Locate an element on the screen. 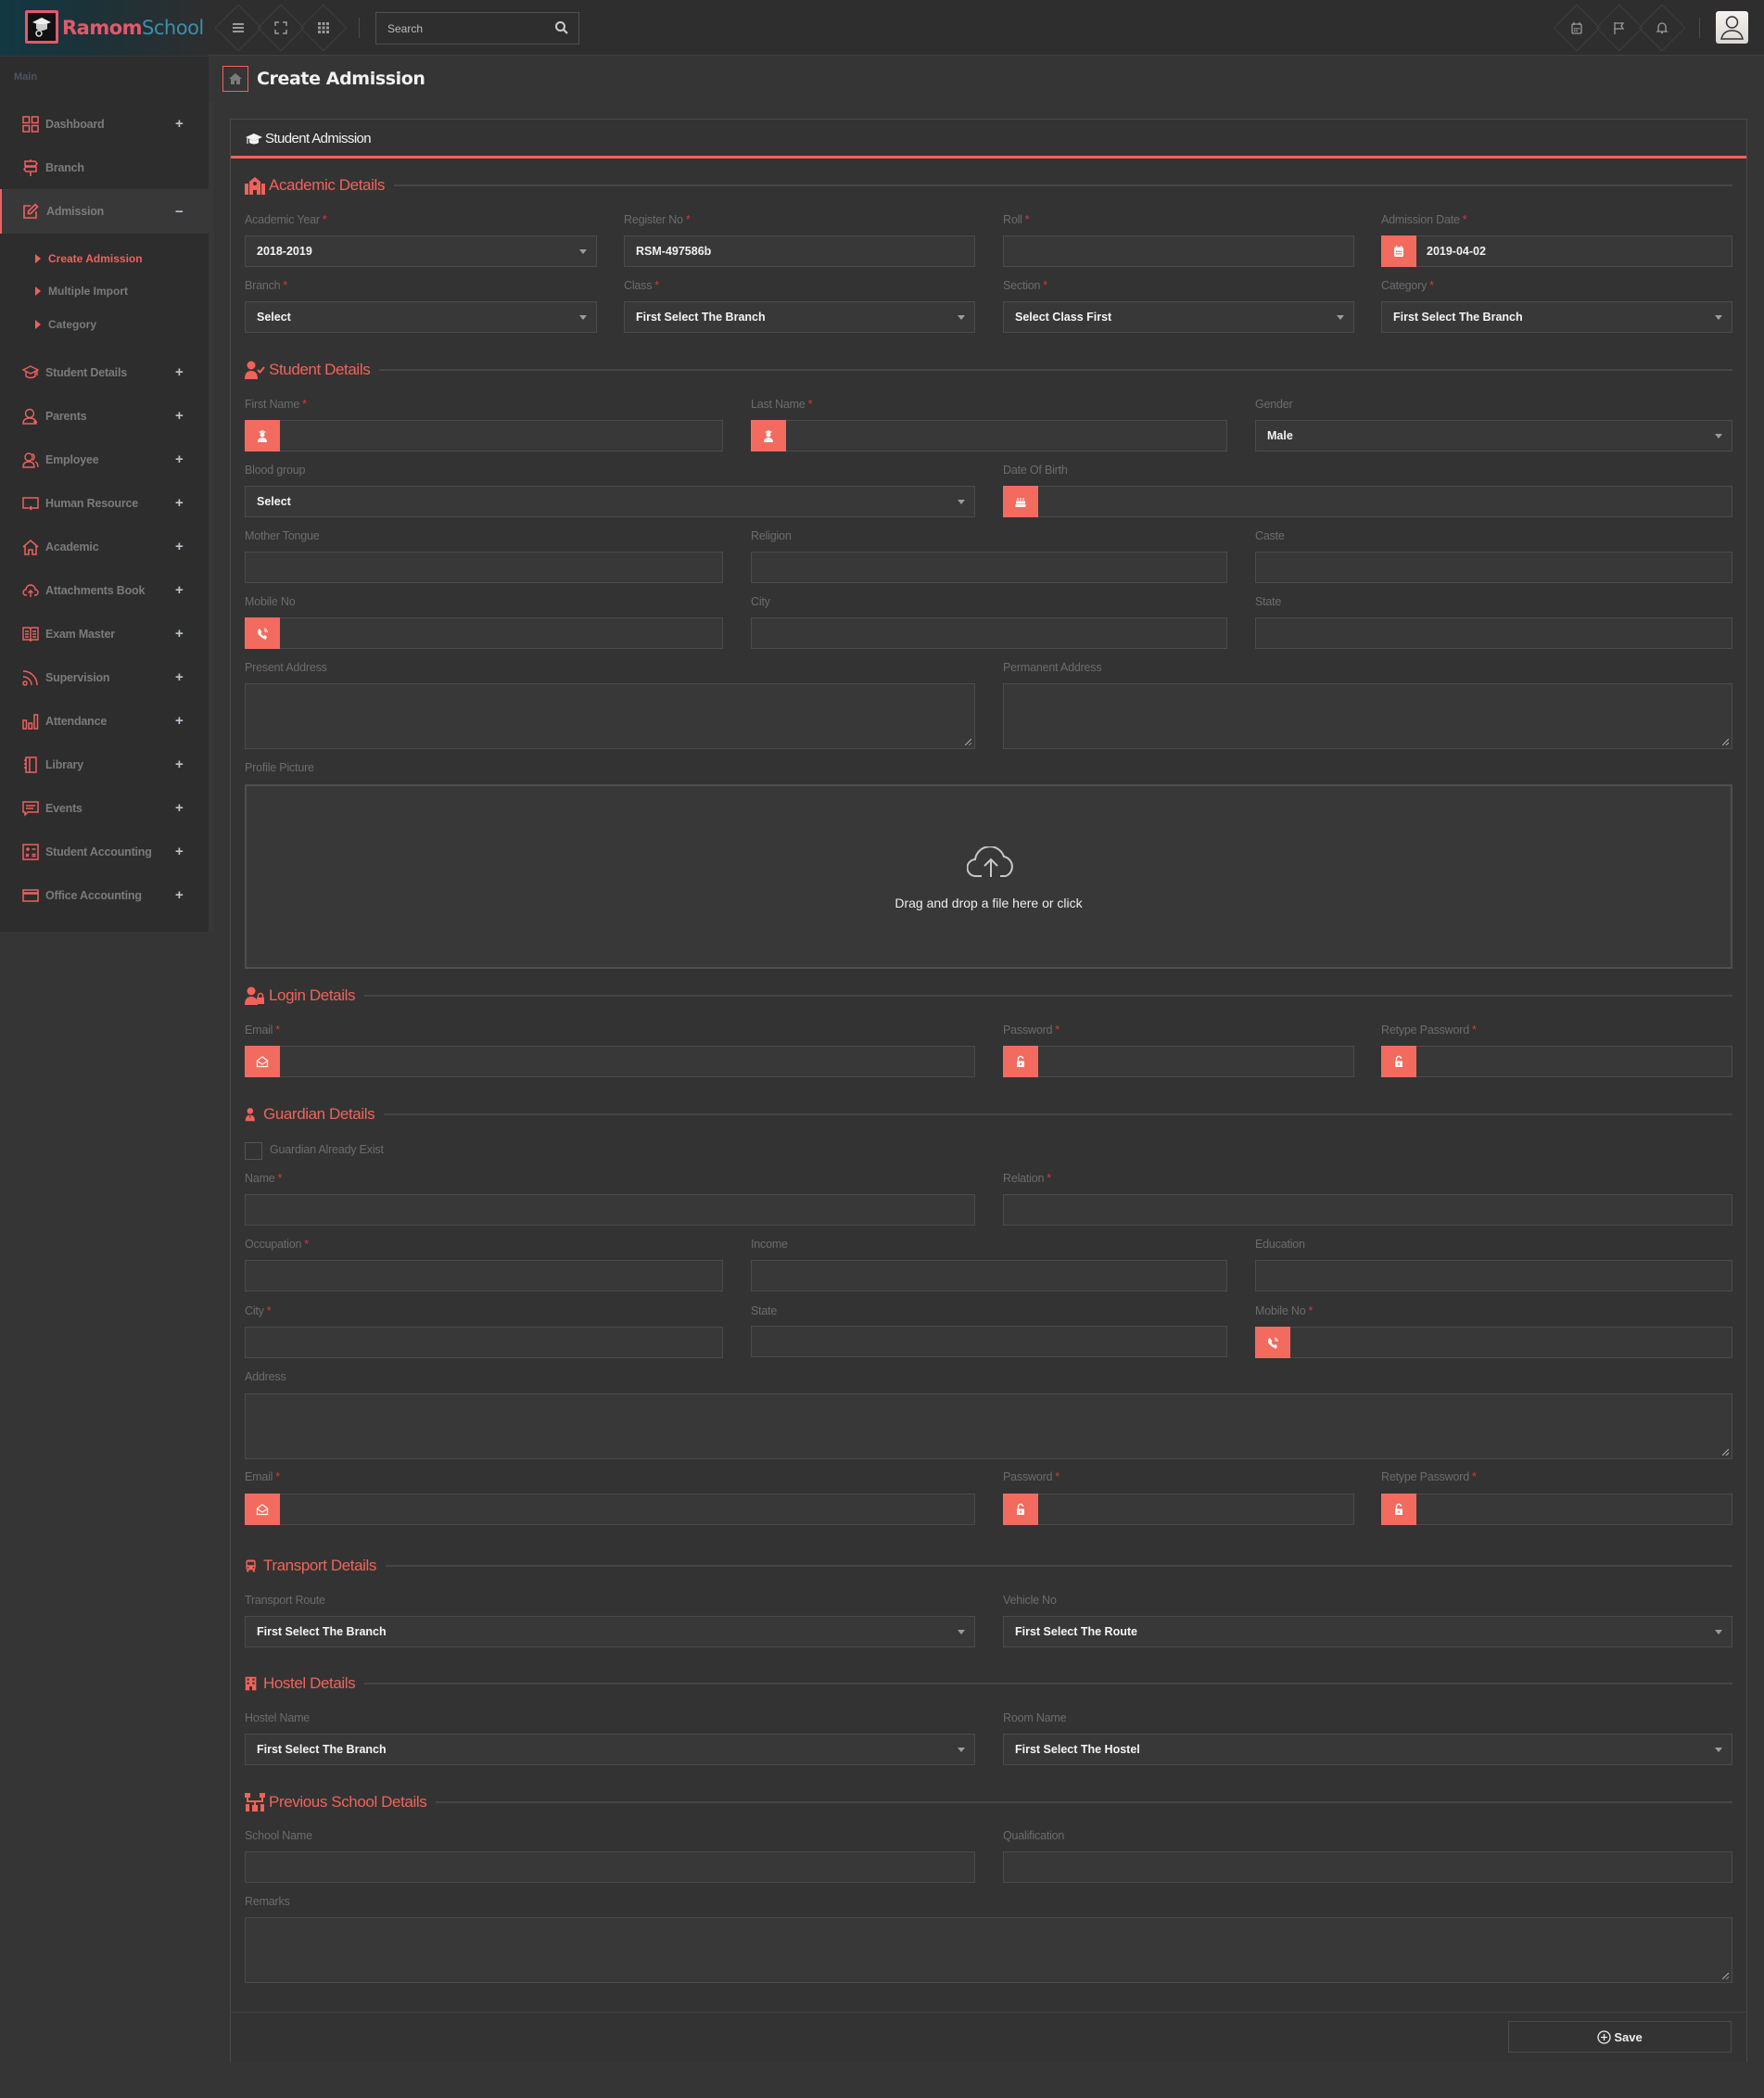  guardian-email-input is located at coordinates (610, 1509).